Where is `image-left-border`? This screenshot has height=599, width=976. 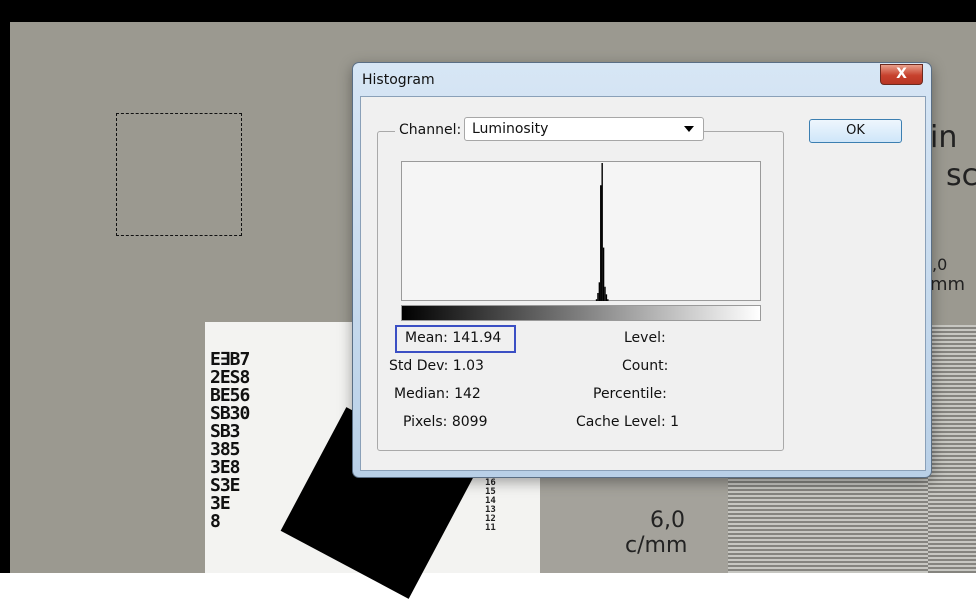 image-left-border is located at coordinates (5, 297).